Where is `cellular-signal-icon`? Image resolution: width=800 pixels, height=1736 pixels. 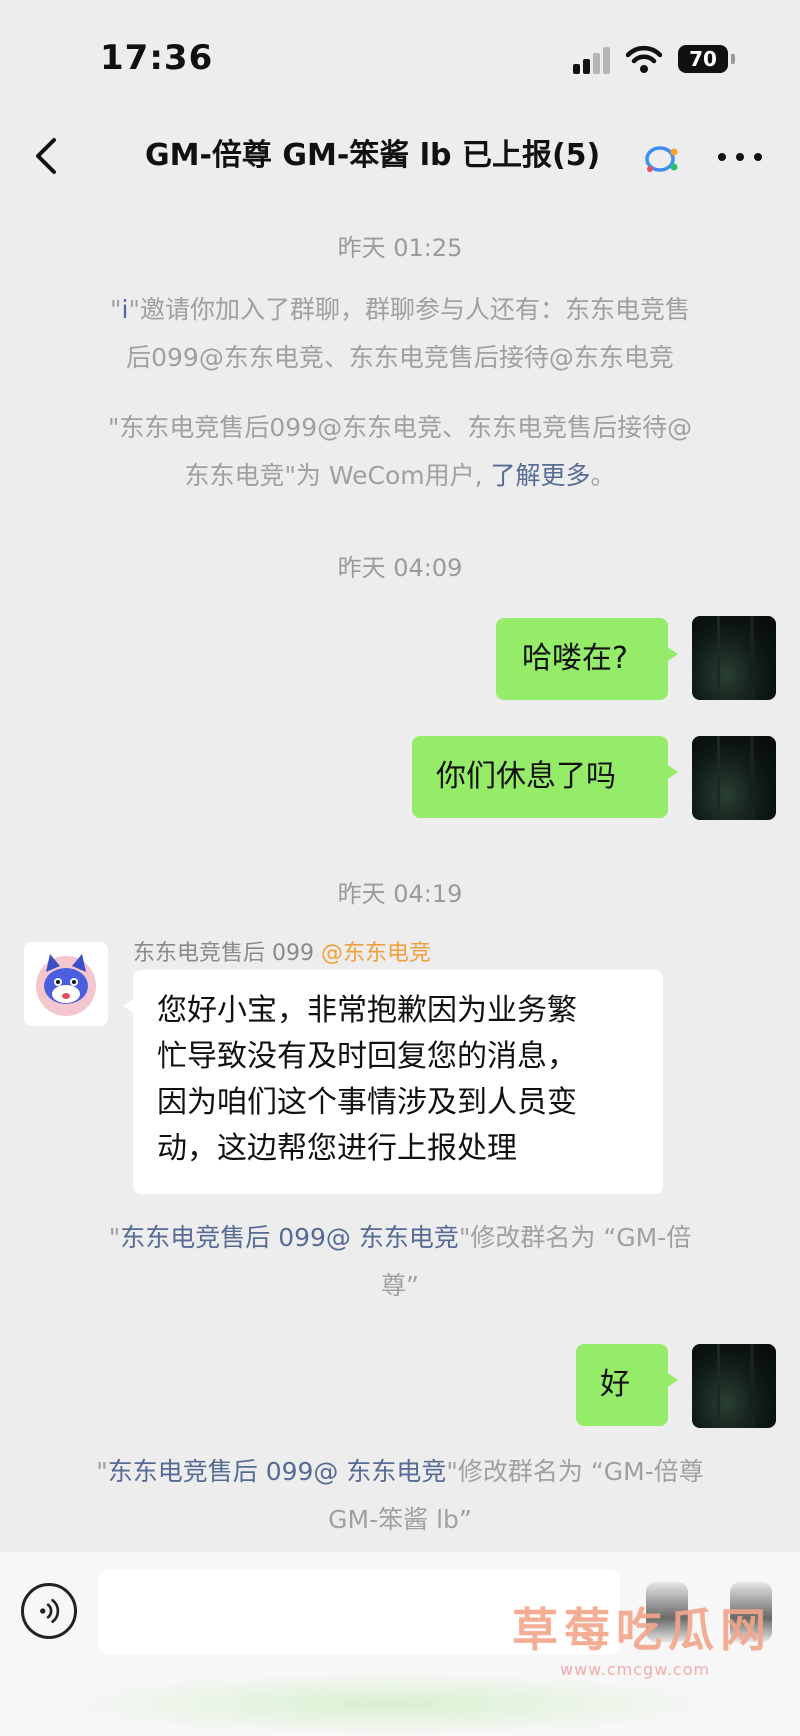
cellular-signal-icon is located at coordinates (593, 60).